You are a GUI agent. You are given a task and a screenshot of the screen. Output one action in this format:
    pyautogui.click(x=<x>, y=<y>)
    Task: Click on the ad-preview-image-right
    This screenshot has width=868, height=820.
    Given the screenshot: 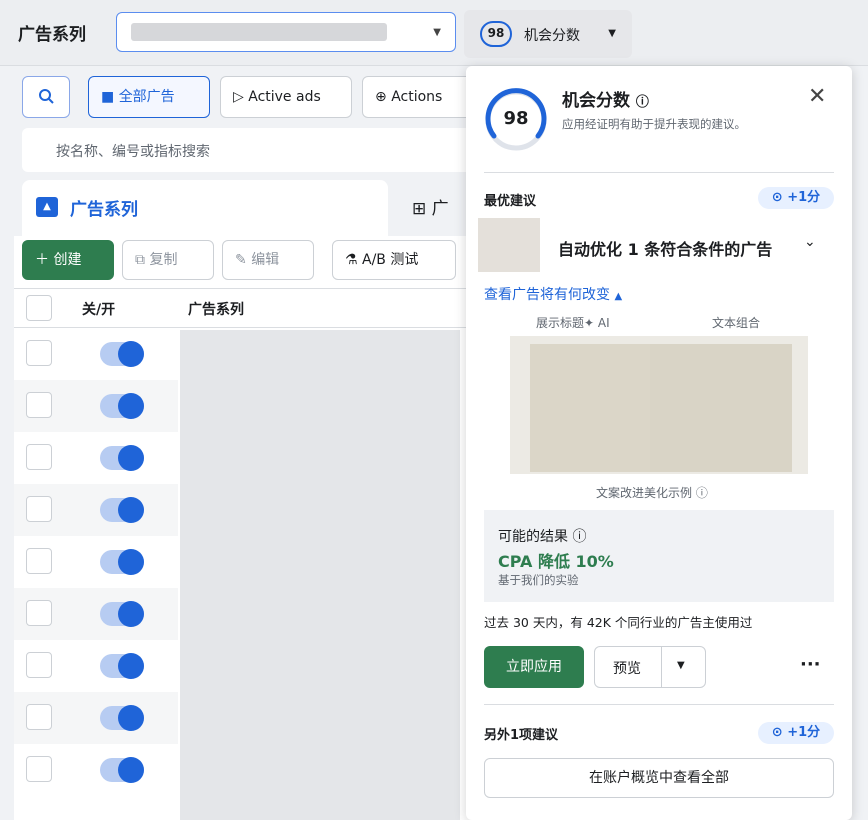 What is the action you would take?
    pyautogui.click(x=721, y=408)
    